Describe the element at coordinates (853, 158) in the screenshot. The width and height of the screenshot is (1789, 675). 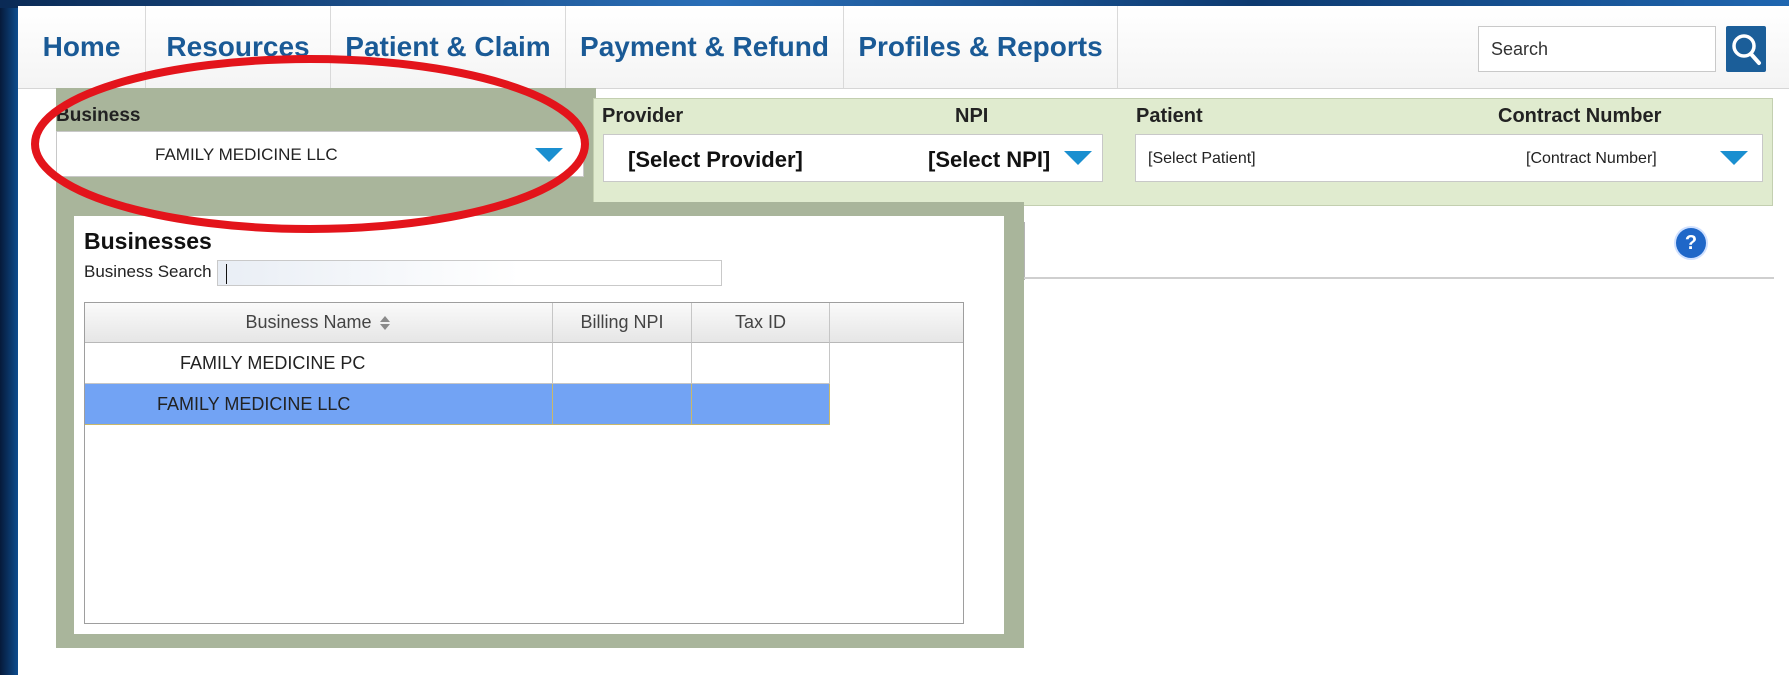
I see `provider-npi-dropdown: [Select Provider] [Select NPI]` at that location.